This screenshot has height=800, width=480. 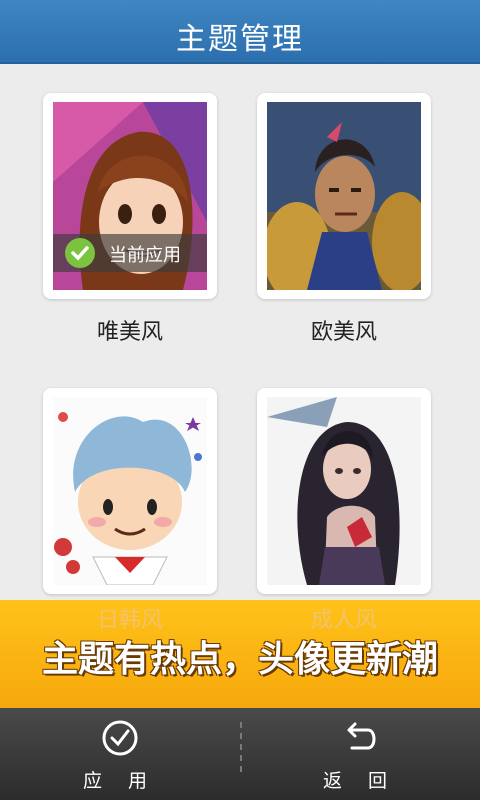 I want to click on theme-card-oumei, so click(x=344, y=196).